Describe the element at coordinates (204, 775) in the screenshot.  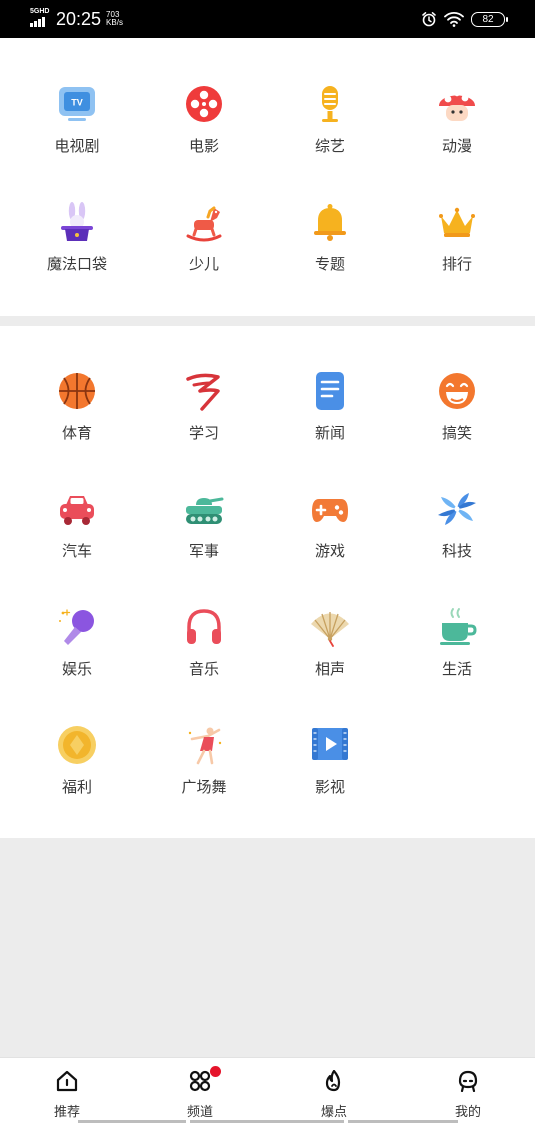
I see `category-square-dance: 广场舞` at that location.